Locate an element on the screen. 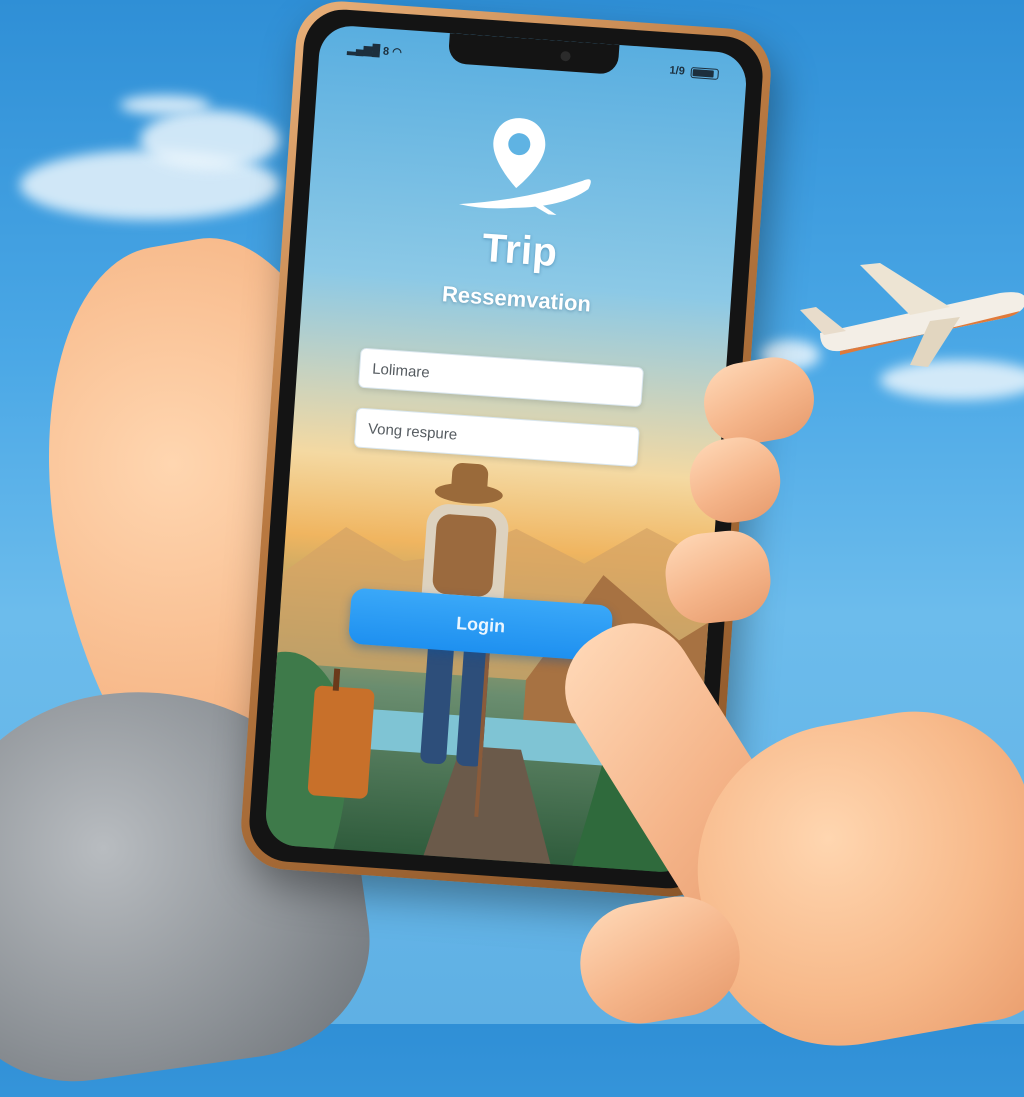  battery-status: 1/9 is located at coordinates (694, 72).